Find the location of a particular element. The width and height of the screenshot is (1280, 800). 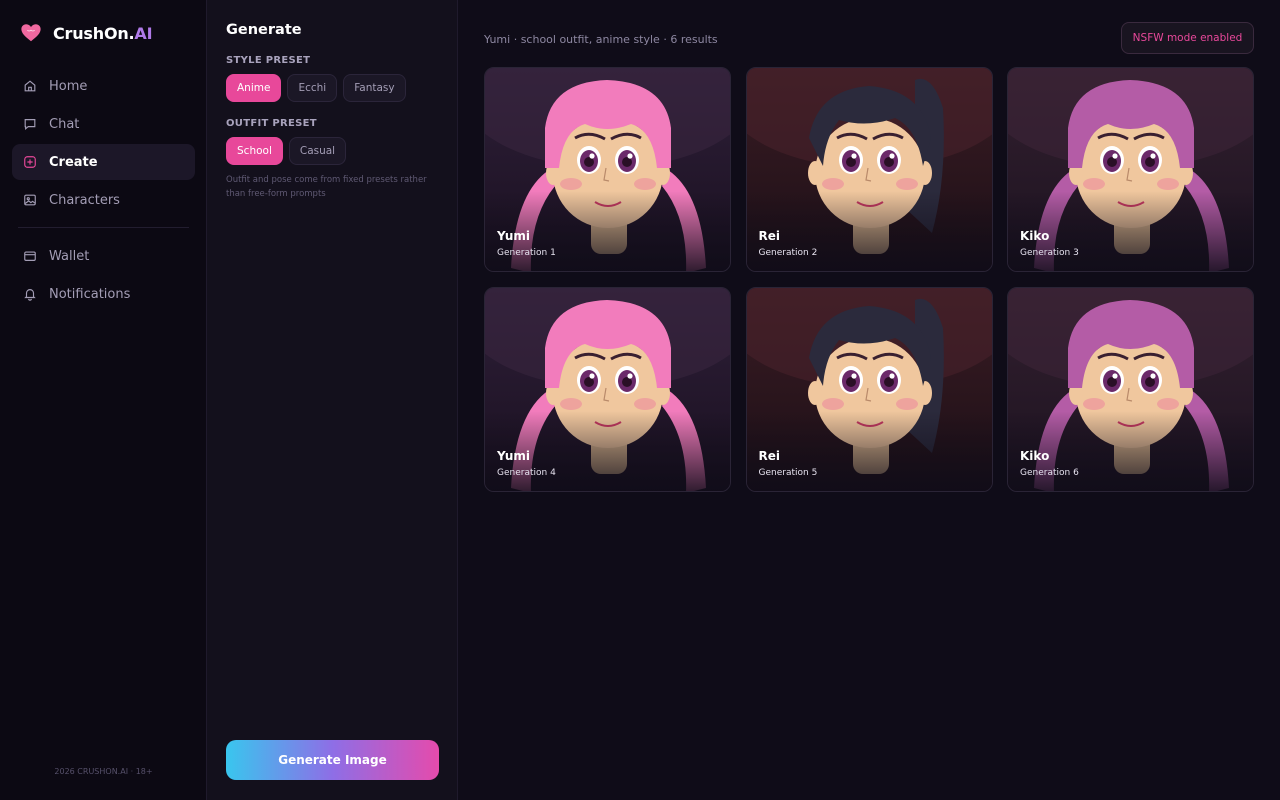

result-generation-label: Generation 4 is located at coordinates (526, 473).